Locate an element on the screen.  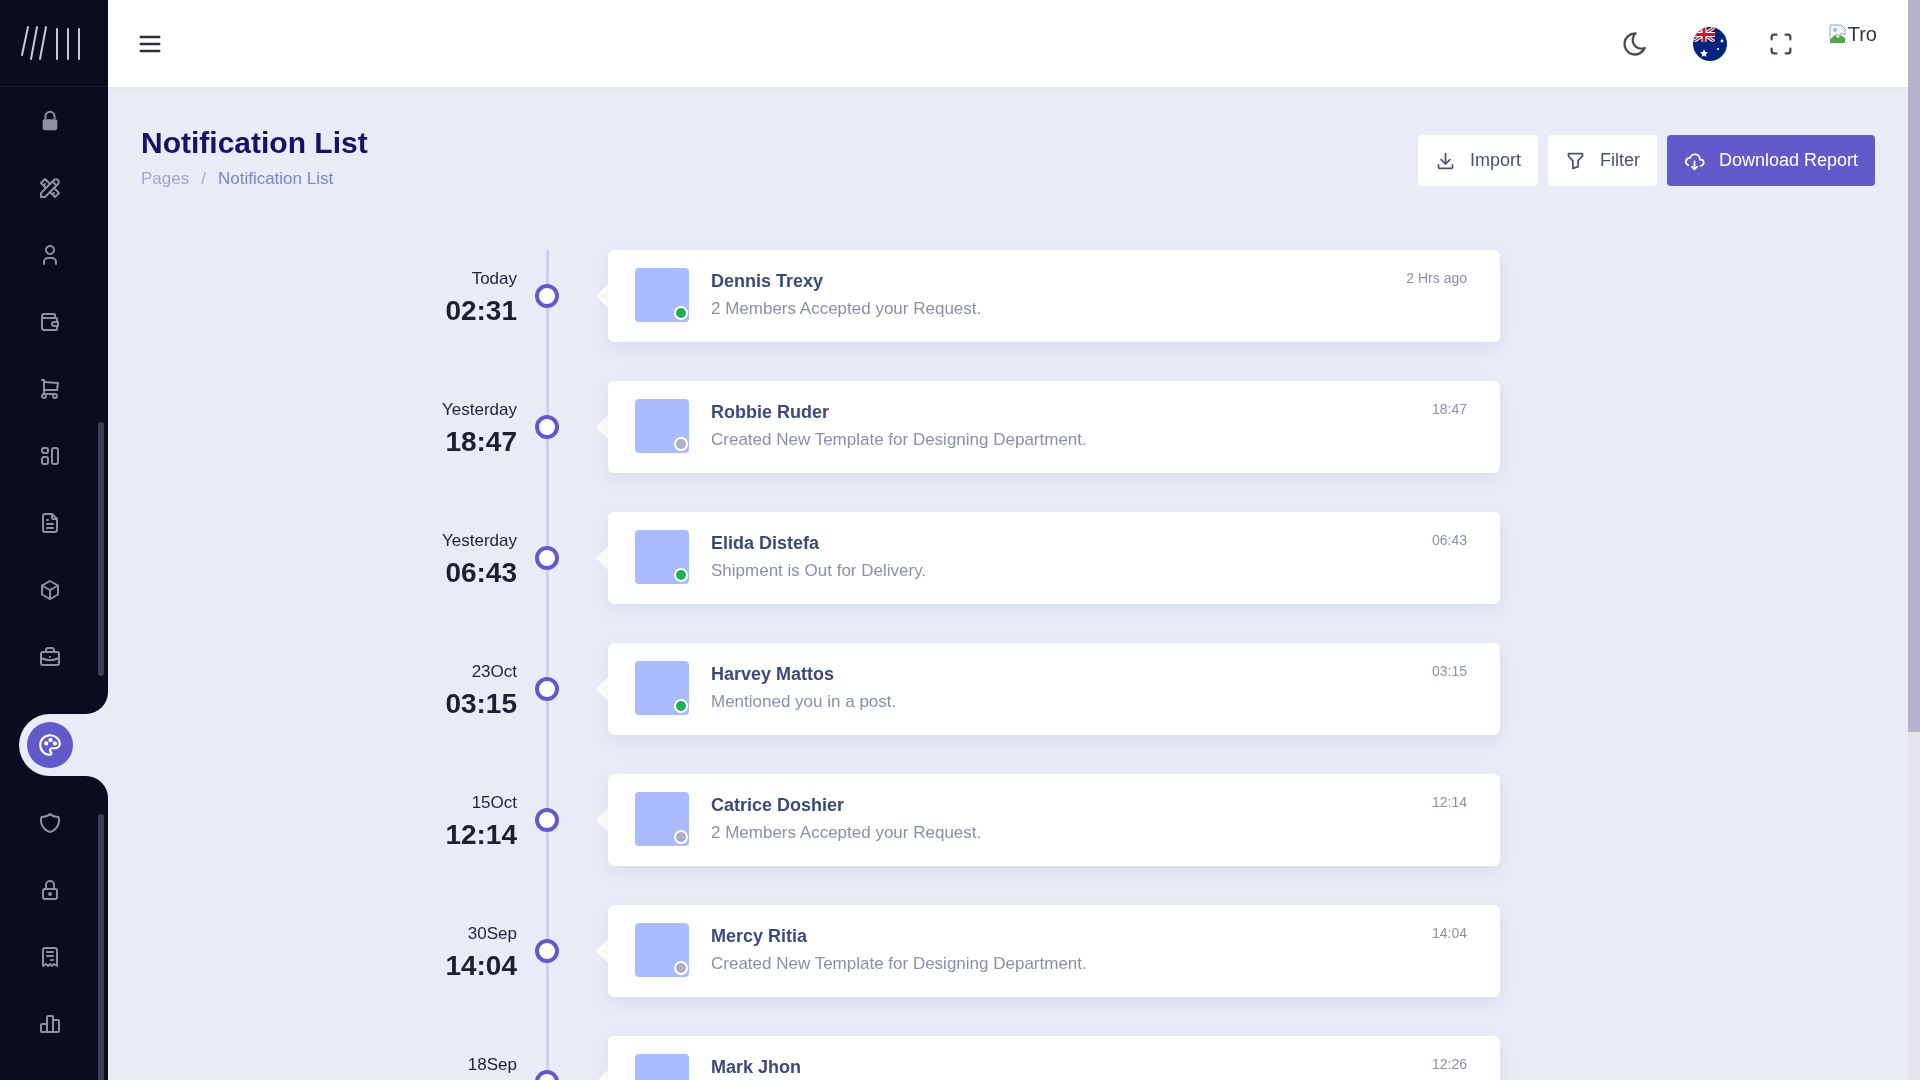
timeline-time: 14:04 is located at coordinates (481, 966).